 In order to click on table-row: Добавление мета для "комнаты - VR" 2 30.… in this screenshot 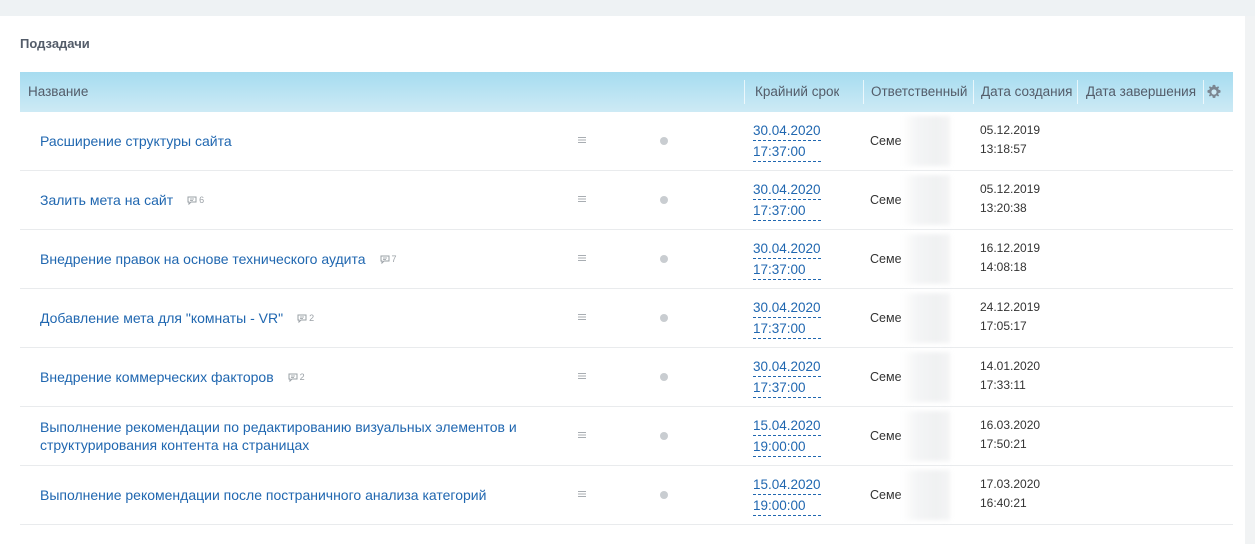, I will do `click(626, 318)`.